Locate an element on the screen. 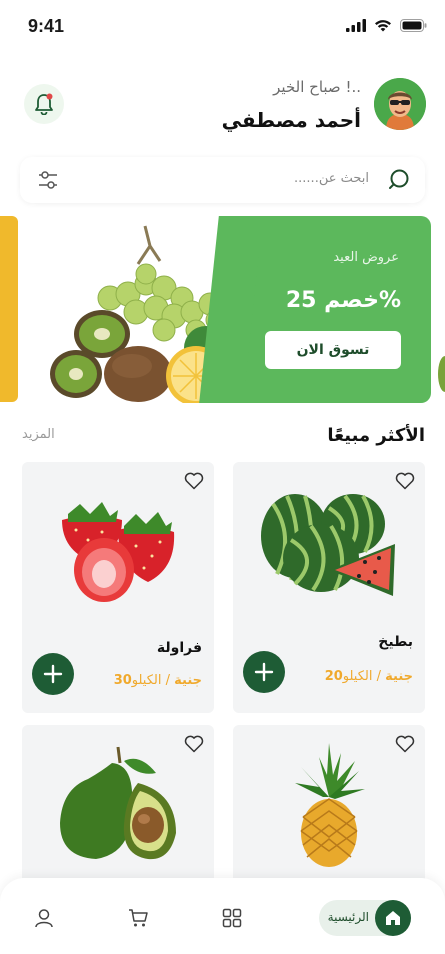  watermelon-image is located at coordinates (328, 545).